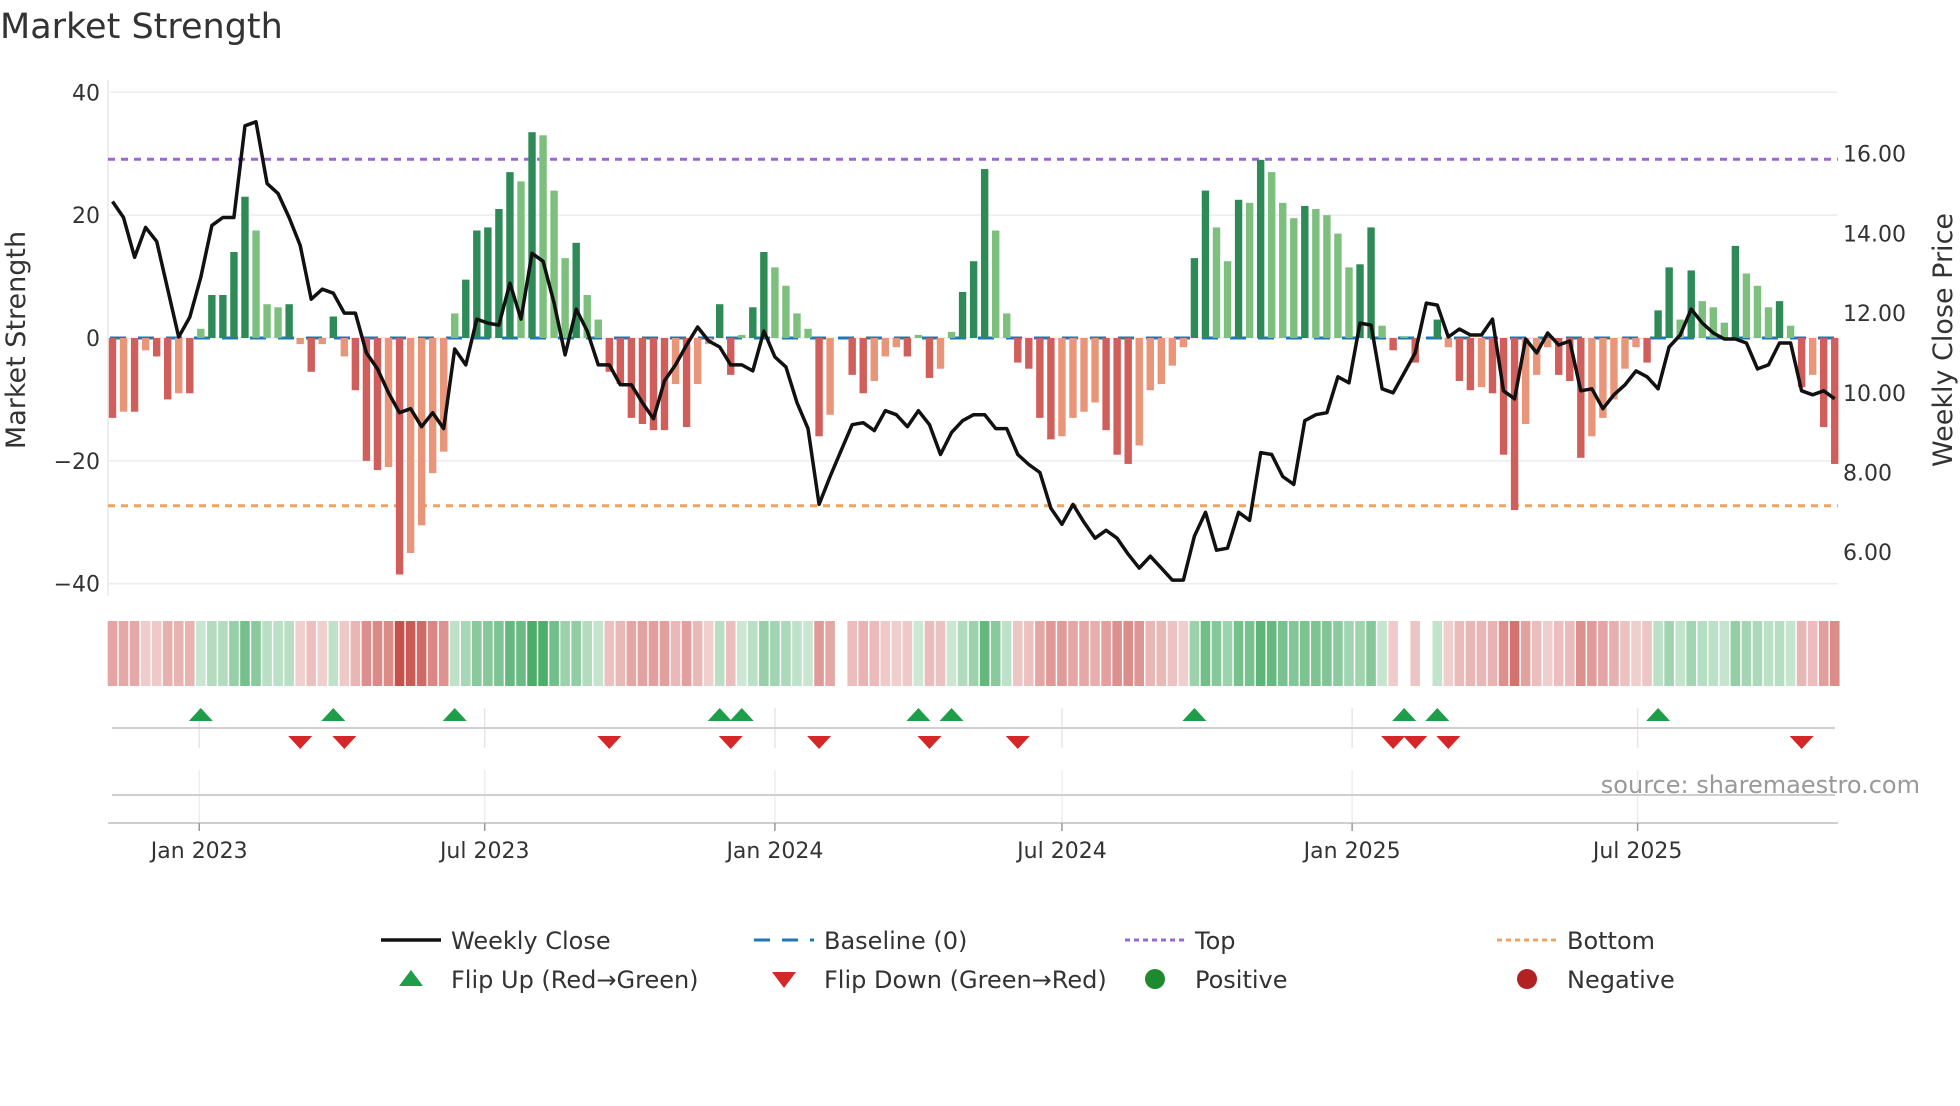  I want to click on y-tick-label: −40, so click(77, 585).